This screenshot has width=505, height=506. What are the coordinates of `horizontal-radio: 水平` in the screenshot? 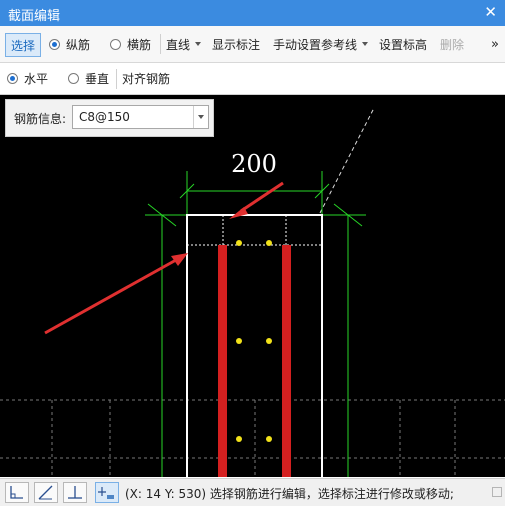 It's located at (27, 78).